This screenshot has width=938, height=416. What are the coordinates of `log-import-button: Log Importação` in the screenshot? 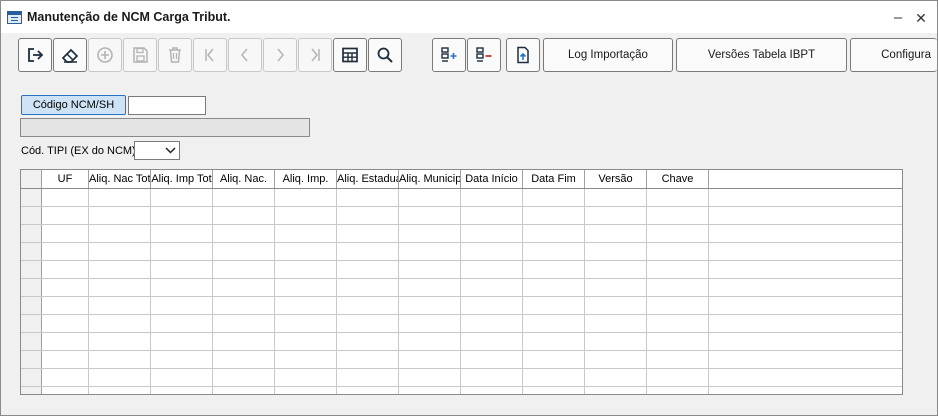 It's located at (608, 55).